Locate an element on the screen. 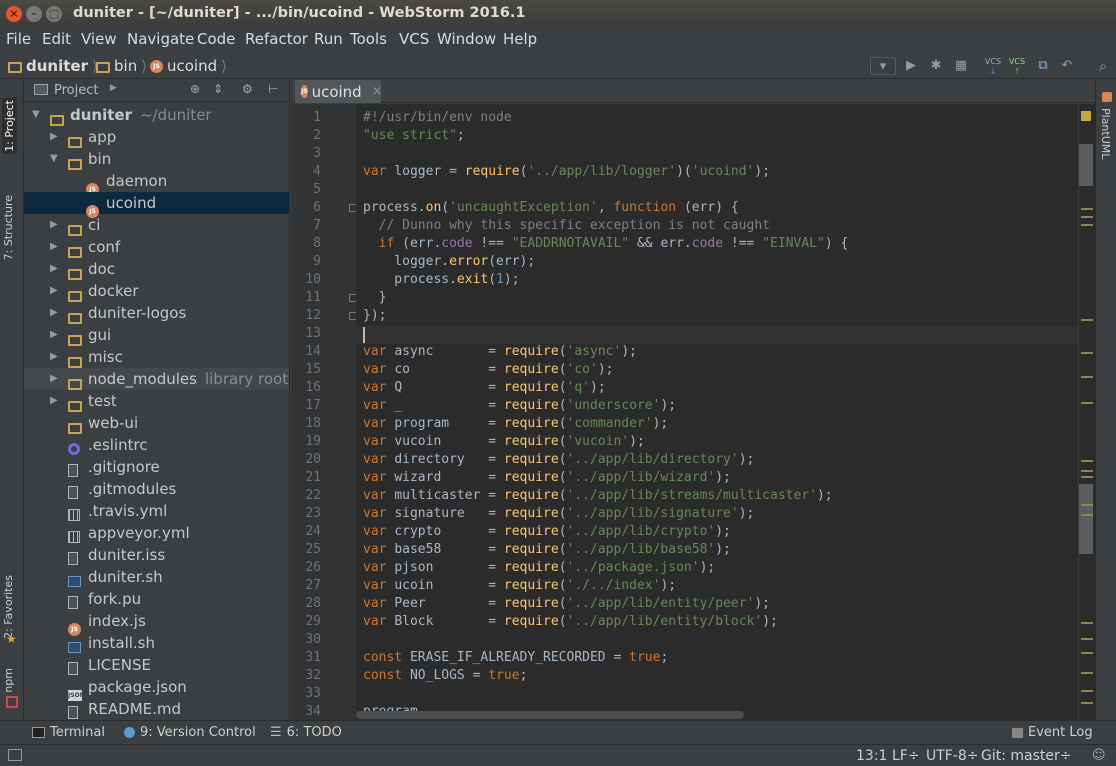  tab-structure: 7: Structure is located at coordinates (8, 227).